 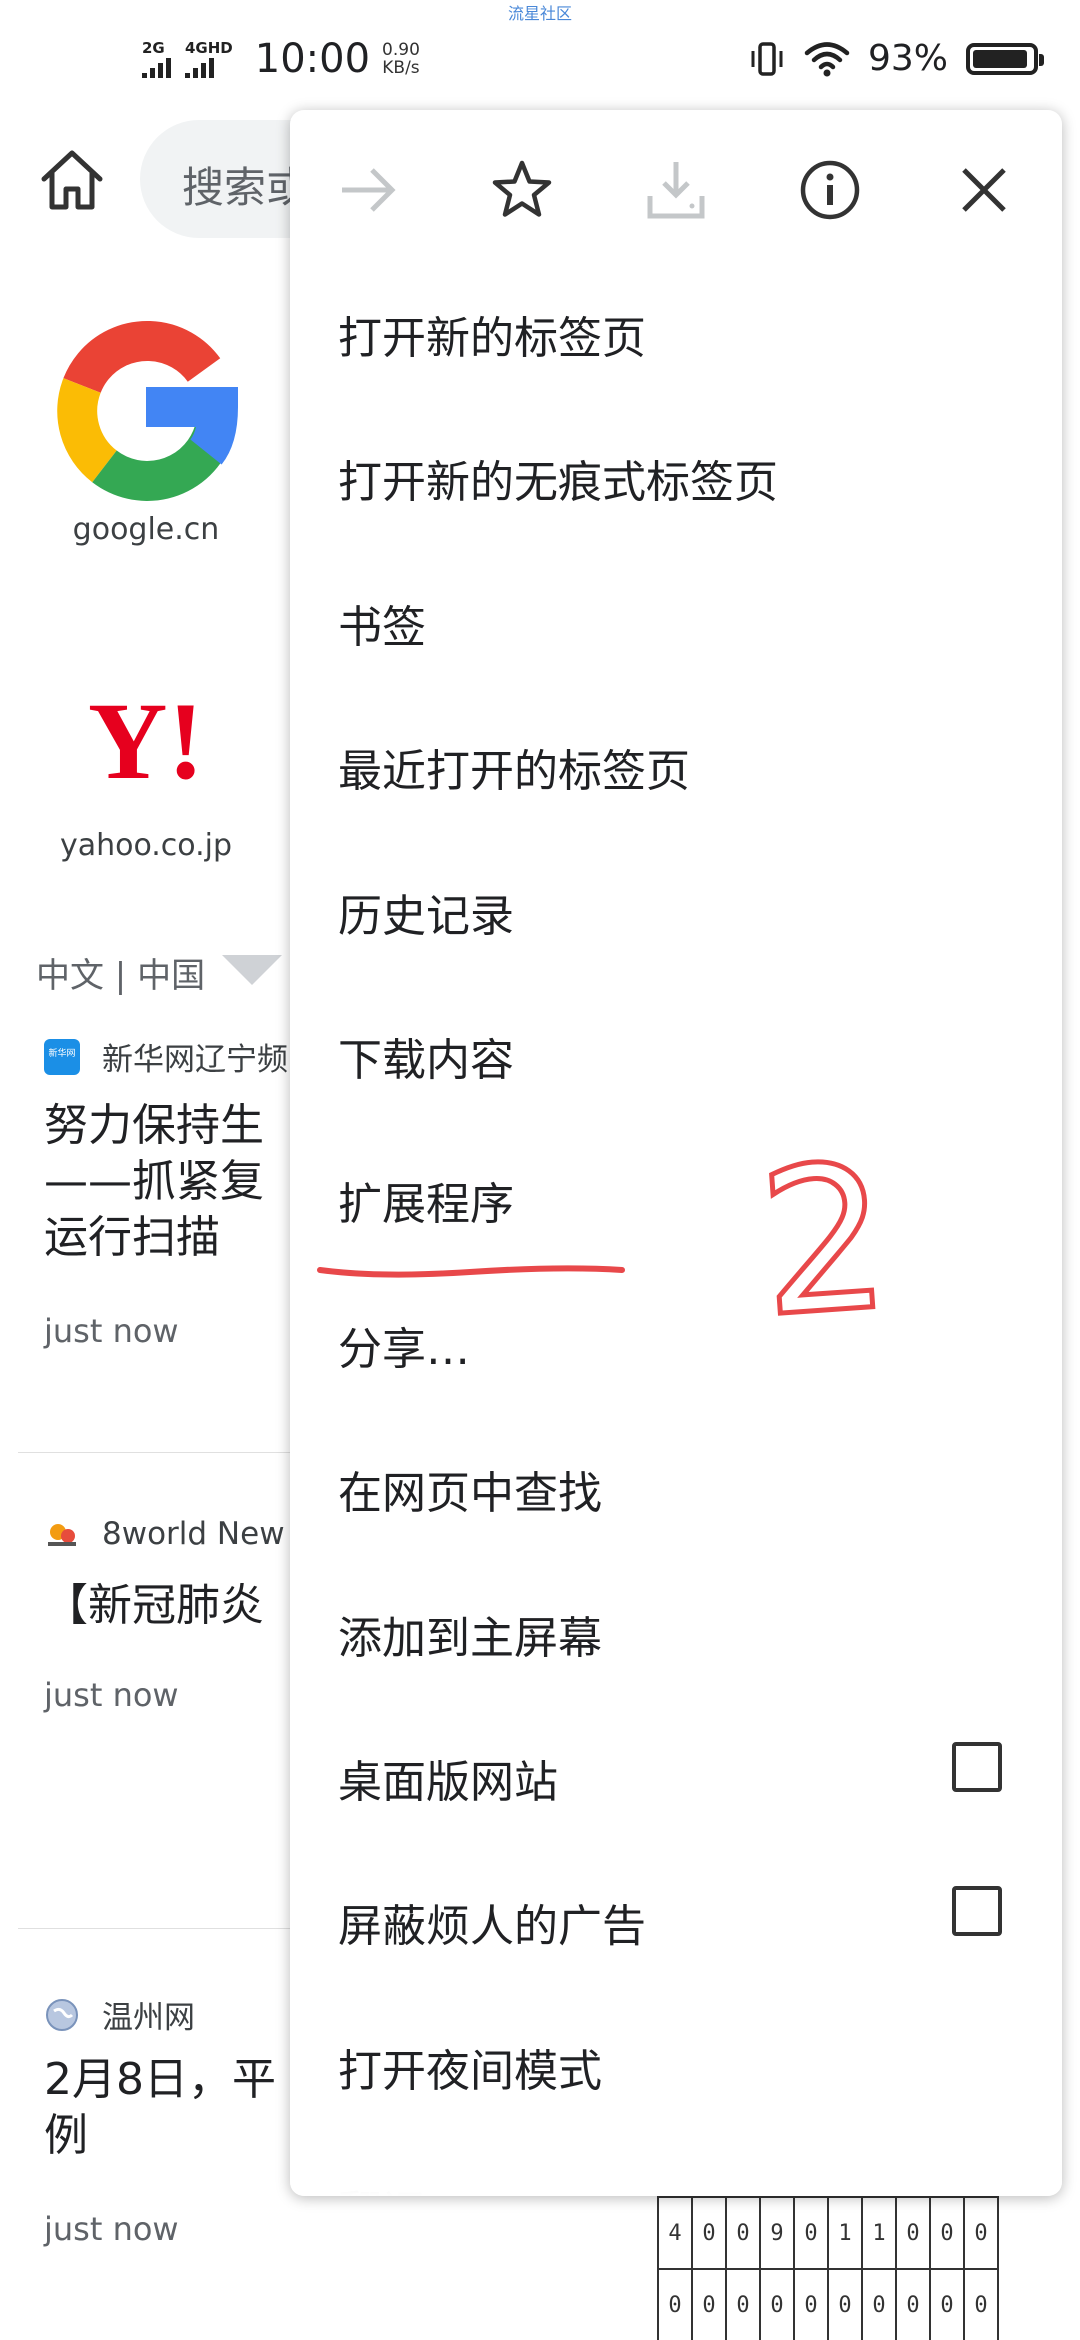 I want to click on menu-item-recent-tabs: 最近打开的标签页, so click(x=678, y=767).